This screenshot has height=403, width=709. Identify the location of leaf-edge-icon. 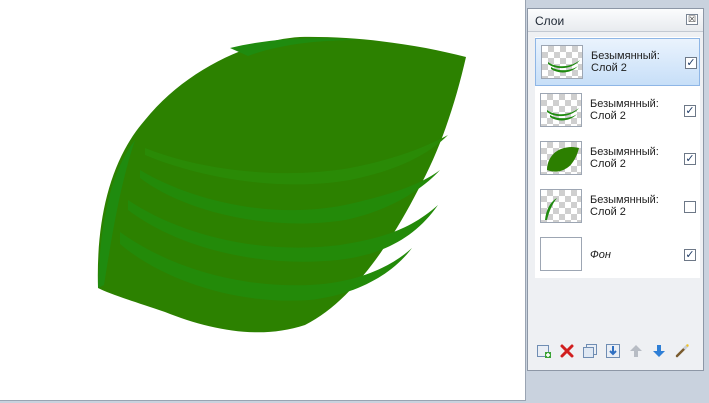
(561, 206).